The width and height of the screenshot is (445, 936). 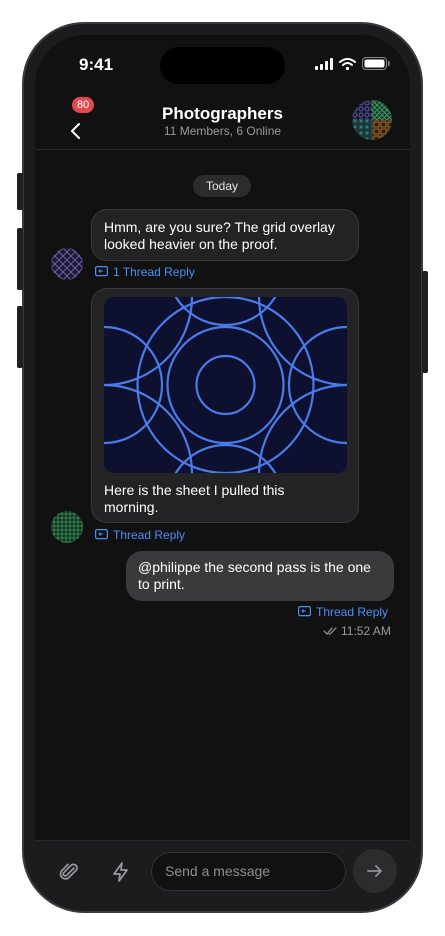 I want to click on chat-header: 80 Photographers 11 Members, 6 Online, so click(x=222, y=122).